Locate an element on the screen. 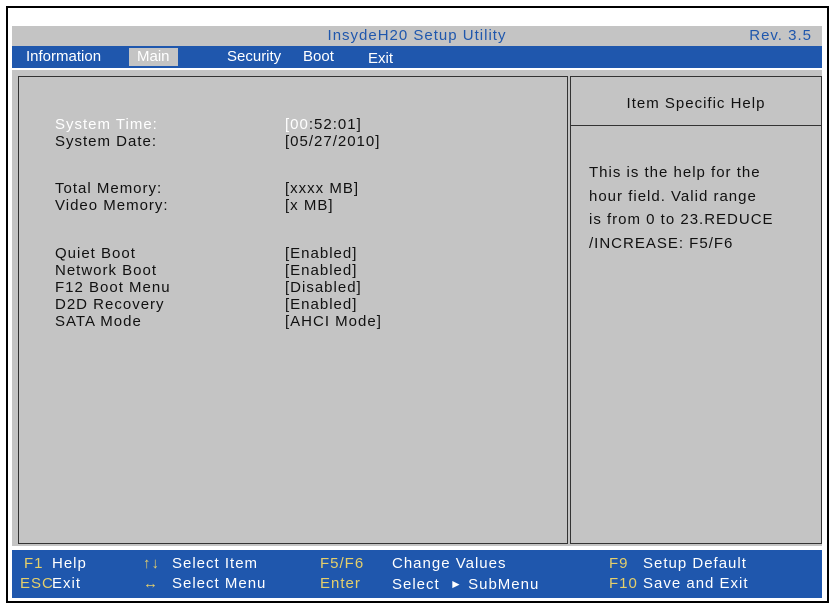 This screenshot has height=609, width=835. sata-mode-label: SATA Mode is located at coordinates (98, 321).